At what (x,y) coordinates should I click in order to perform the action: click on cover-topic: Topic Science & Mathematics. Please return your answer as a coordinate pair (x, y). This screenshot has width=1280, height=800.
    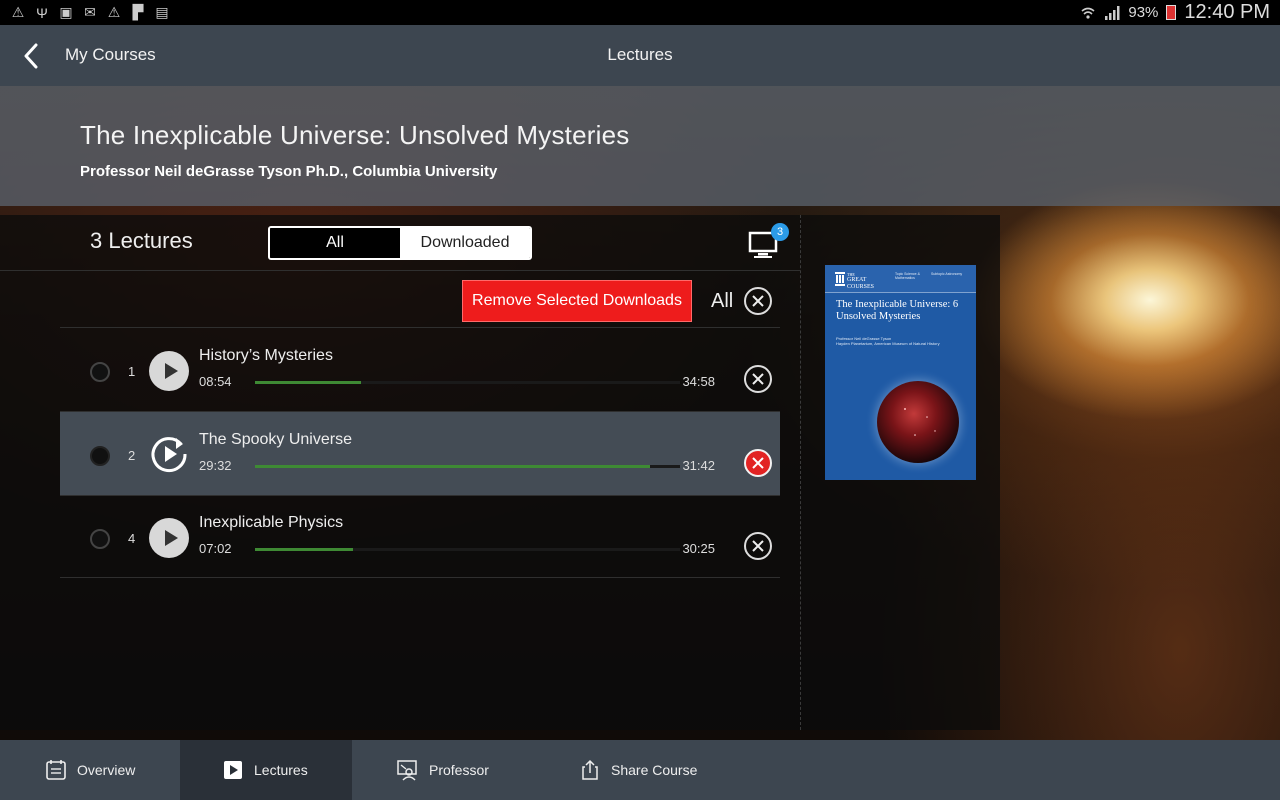
    Looking at the image, I should click on (907, 276).